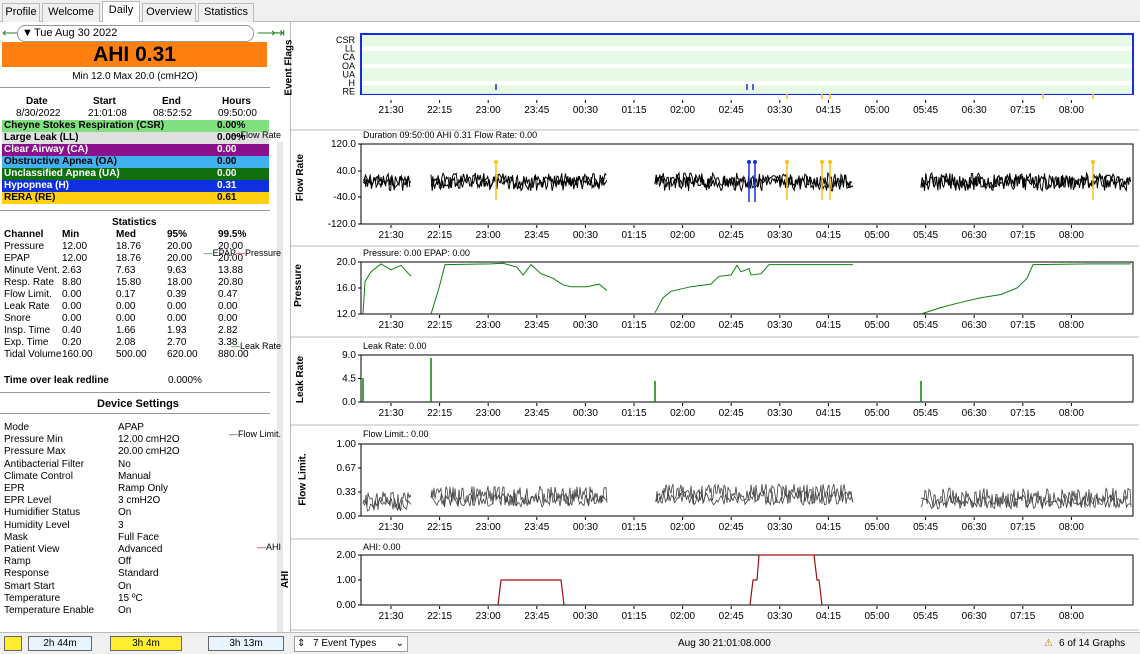 This screenshot has width=1140, height=654. I want to click on legend-swatch: —, so click(235, 346).